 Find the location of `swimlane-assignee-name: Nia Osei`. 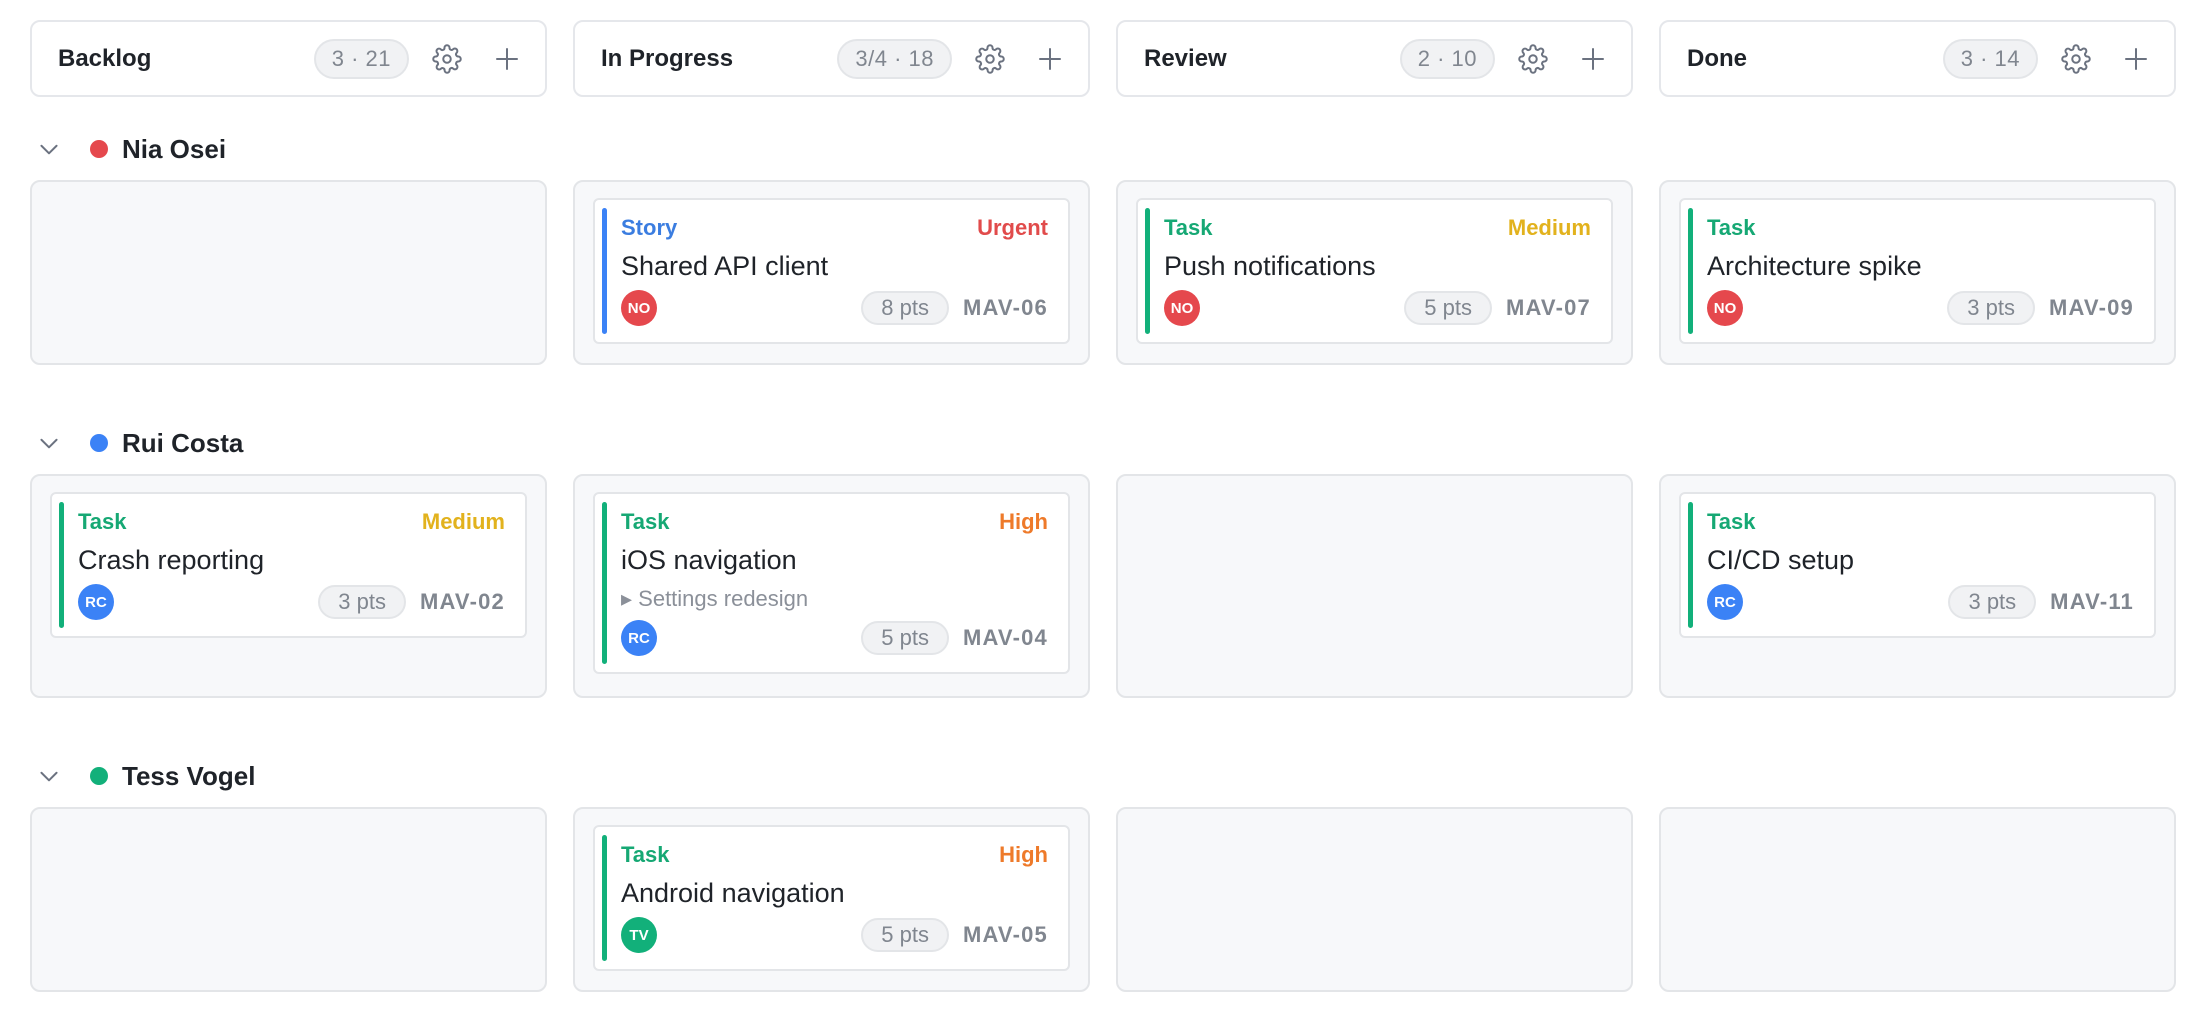

swimlane-assignee-name: Nia Osei is located at coordinates (174, 148).